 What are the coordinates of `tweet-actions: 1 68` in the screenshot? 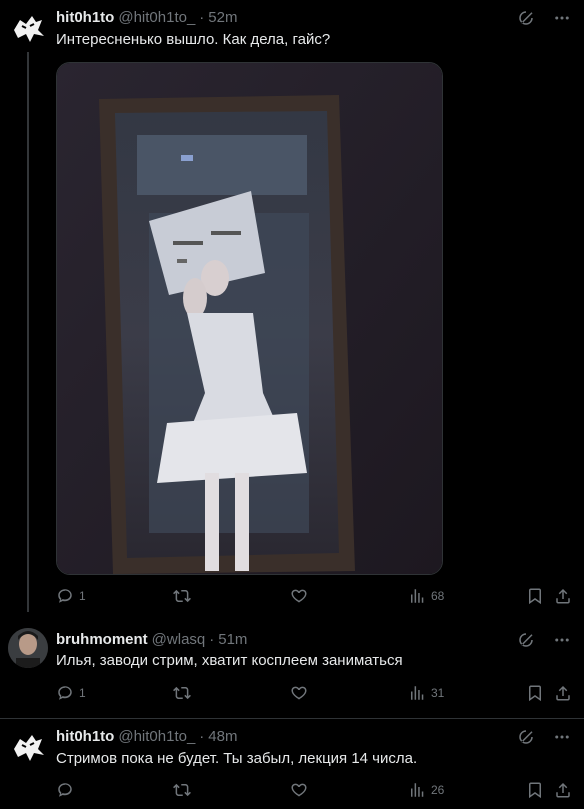 It's located at (314, 596).